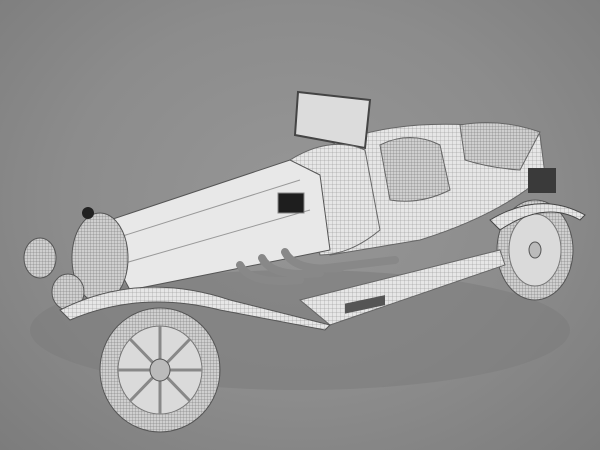  Describe the element at coordinates (88, 213) in the screenshot. I see `radiator-cap` at that location.